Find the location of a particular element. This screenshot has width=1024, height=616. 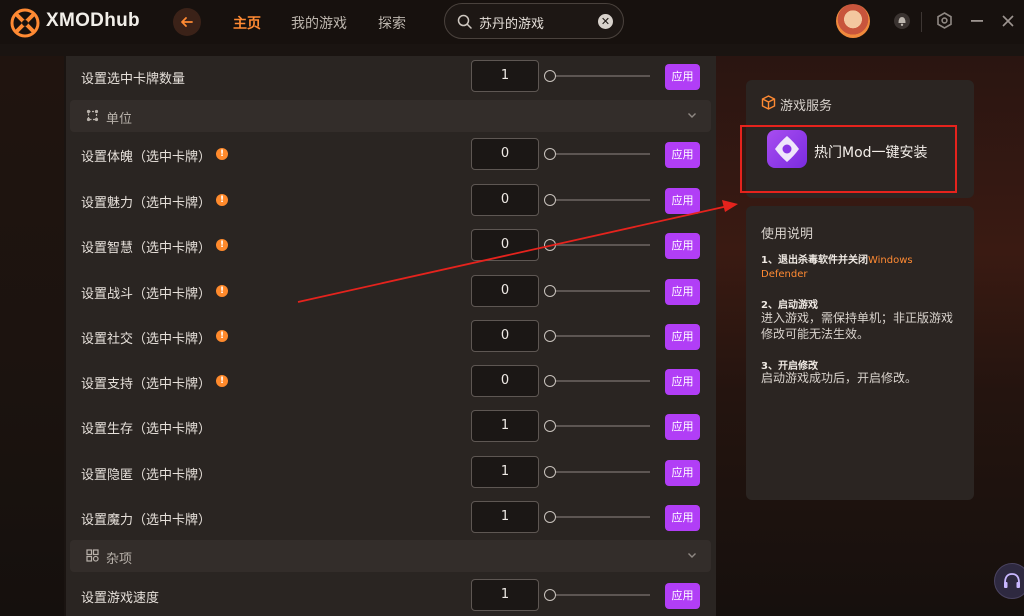

headset-icon is located at coordinates (1012, 580).